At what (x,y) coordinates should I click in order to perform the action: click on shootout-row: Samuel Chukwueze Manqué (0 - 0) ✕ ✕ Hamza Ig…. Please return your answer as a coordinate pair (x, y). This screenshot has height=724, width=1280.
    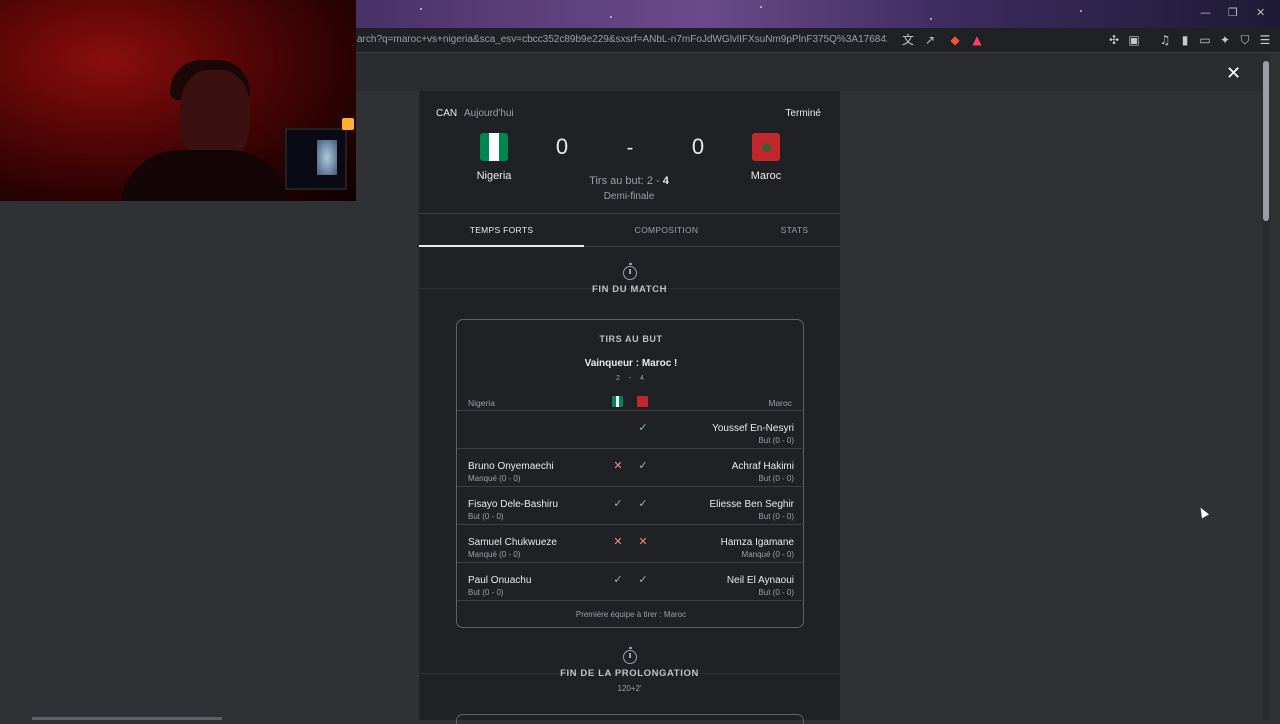
    Looking at the image, I should click on (631, 543).